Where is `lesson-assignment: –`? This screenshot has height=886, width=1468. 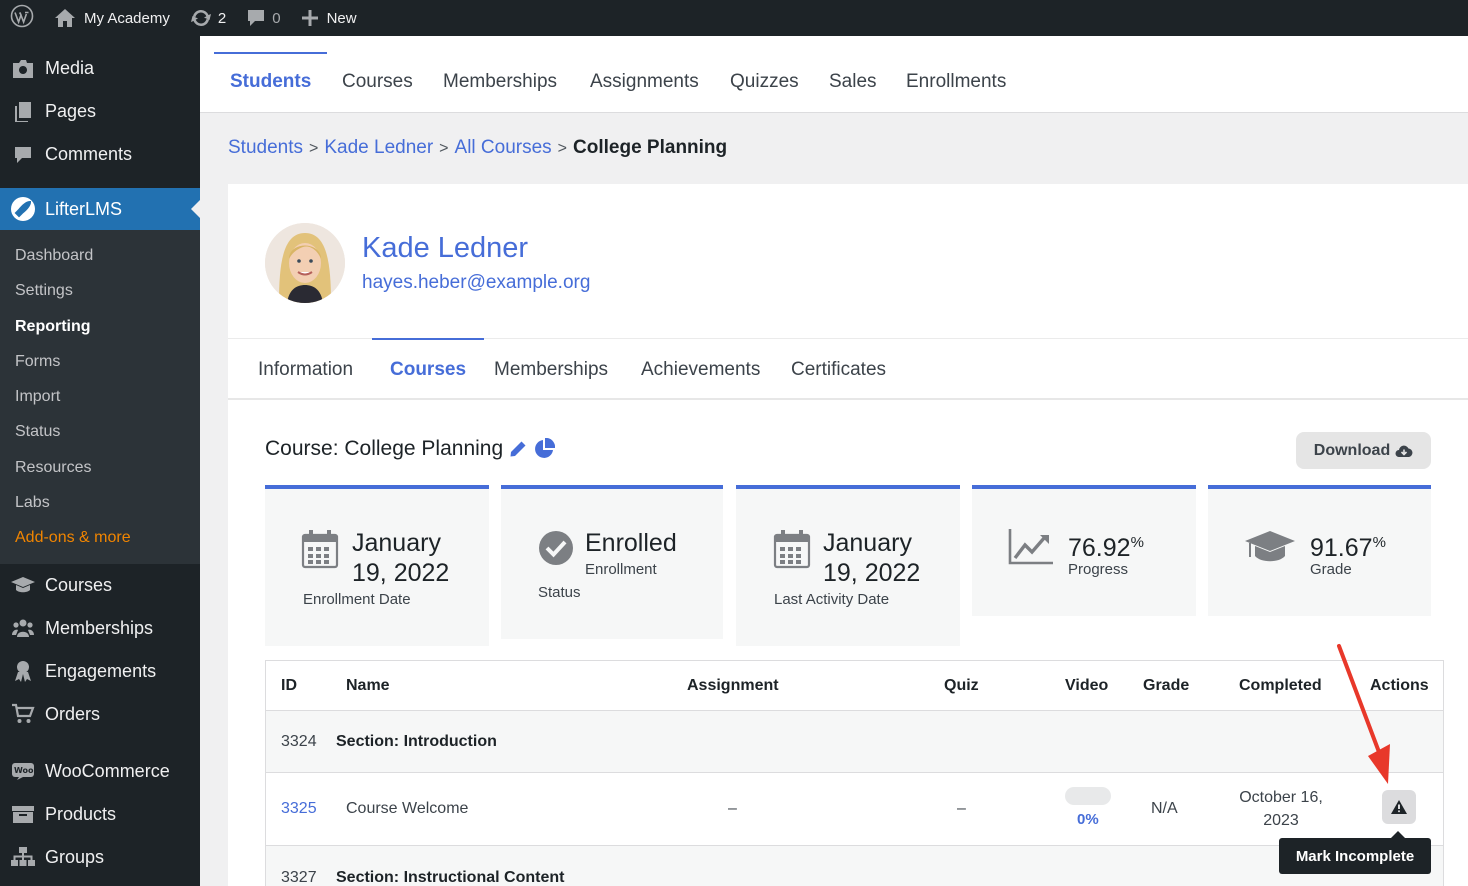 lesson-assignment: – is located at coordinates (732, 808).